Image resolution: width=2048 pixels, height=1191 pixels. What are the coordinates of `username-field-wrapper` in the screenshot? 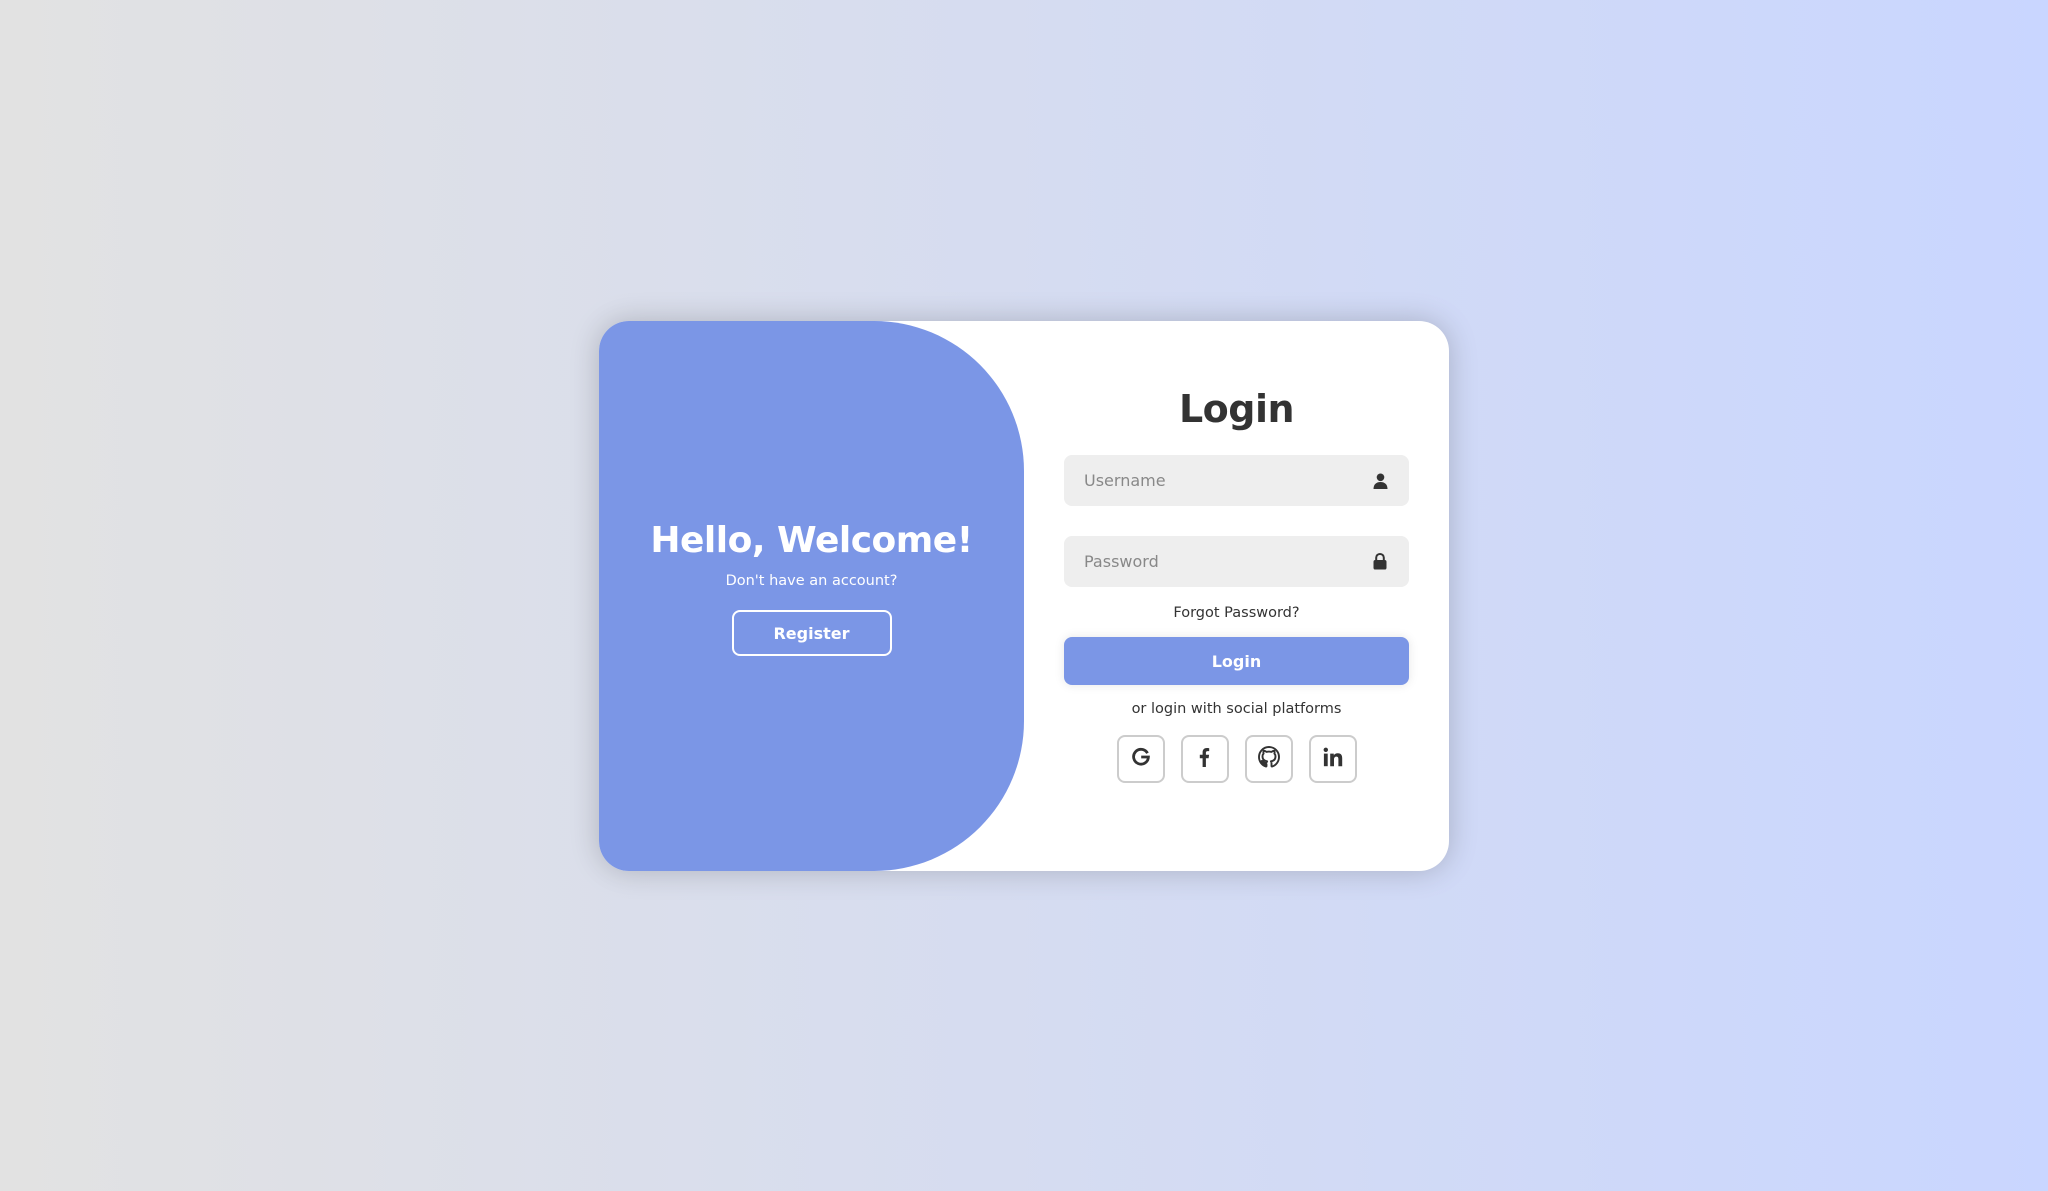 It's located at (1236, 480).